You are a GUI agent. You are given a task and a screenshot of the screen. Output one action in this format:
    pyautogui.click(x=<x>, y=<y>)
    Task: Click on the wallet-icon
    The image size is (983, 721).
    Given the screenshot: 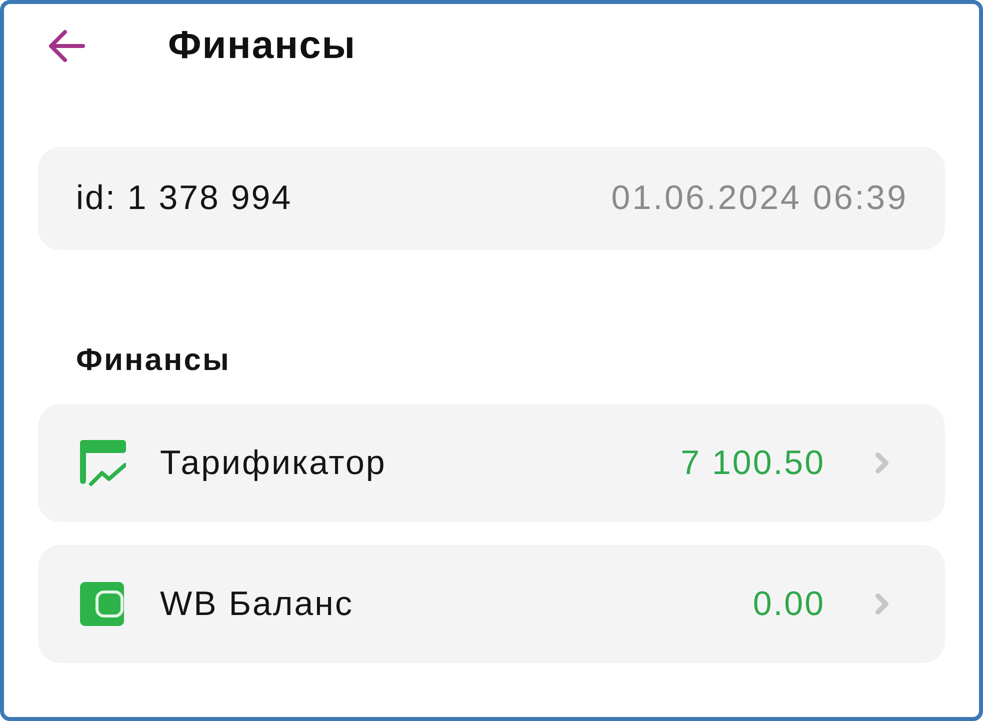 What is the action you would take?
    pyautogui.click(x=103, y=604)
    